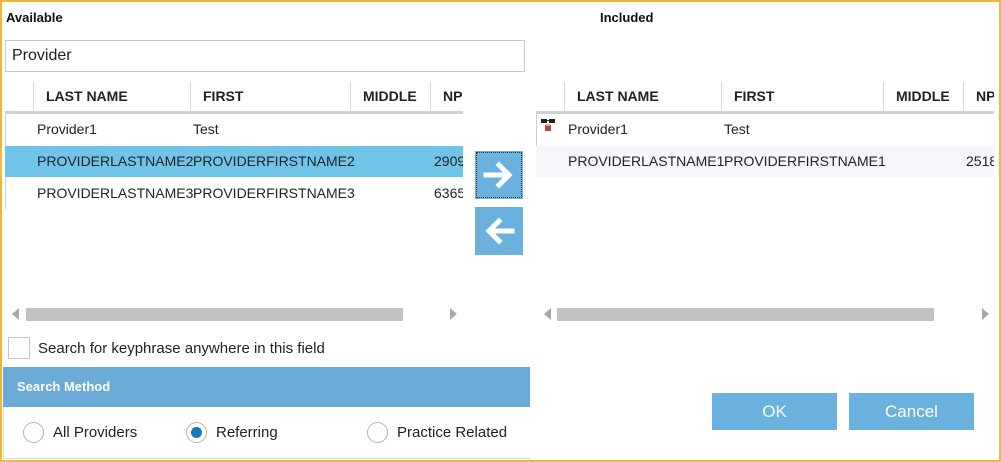  Describe the element at coordinates (646, 161) in the screenshot. I see `cell-last-name: PROVIDERLASTNAME1` at that location.